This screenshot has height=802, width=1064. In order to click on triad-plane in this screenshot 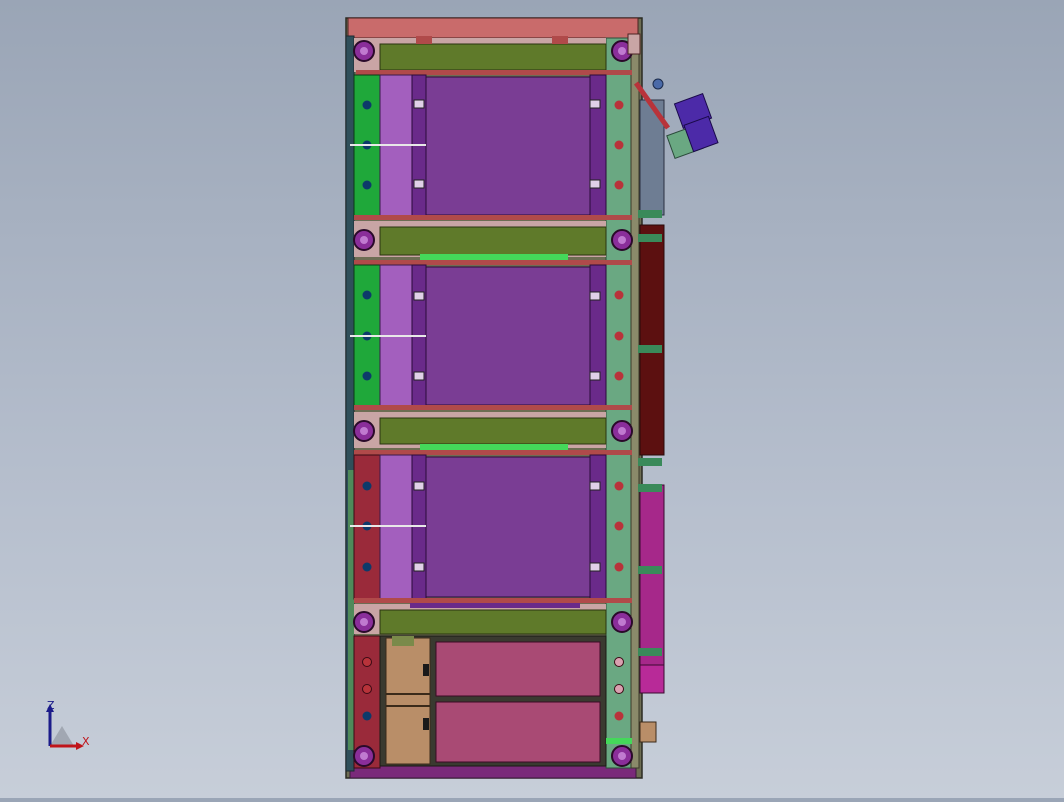, I will do `click(62, 736)`.